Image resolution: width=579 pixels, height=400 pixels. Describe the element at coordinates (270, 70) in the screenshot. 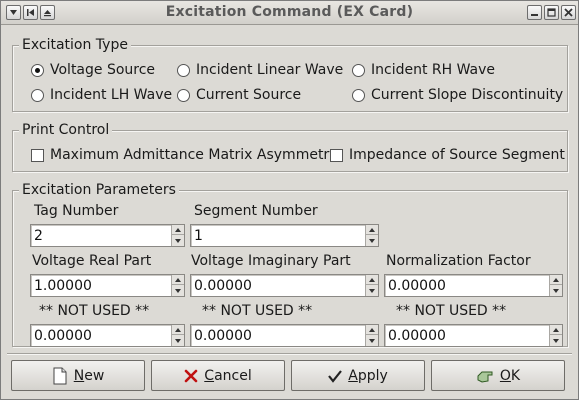

I see `radio-label: Incident Linear Wave` at that location.